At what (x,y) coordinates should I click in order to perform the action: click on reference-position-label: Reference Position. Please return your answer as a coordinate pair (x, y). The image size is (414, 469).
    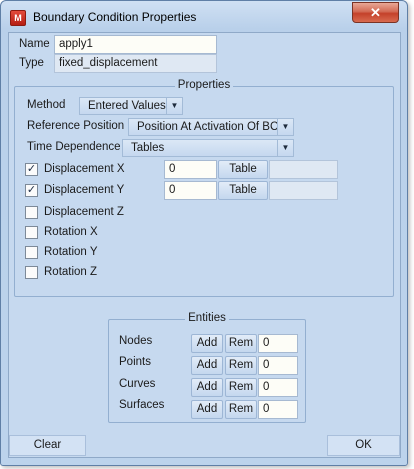
    Looking at the image, I should click on (76, 126).